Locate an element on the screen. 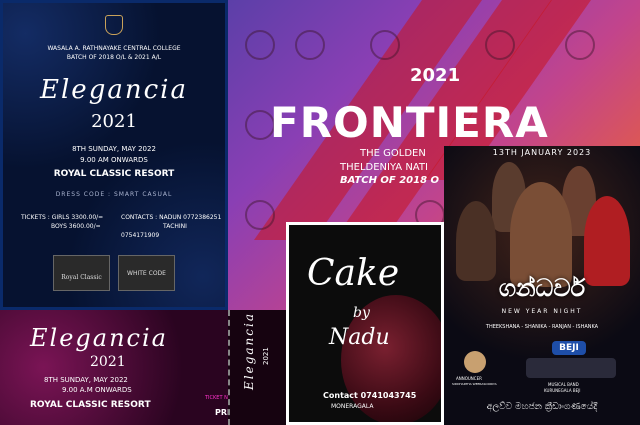 The width and height of the screenshot is (640, 425). event-time: 9.00 AM ONWARDS is located at coordinates (114, 160).